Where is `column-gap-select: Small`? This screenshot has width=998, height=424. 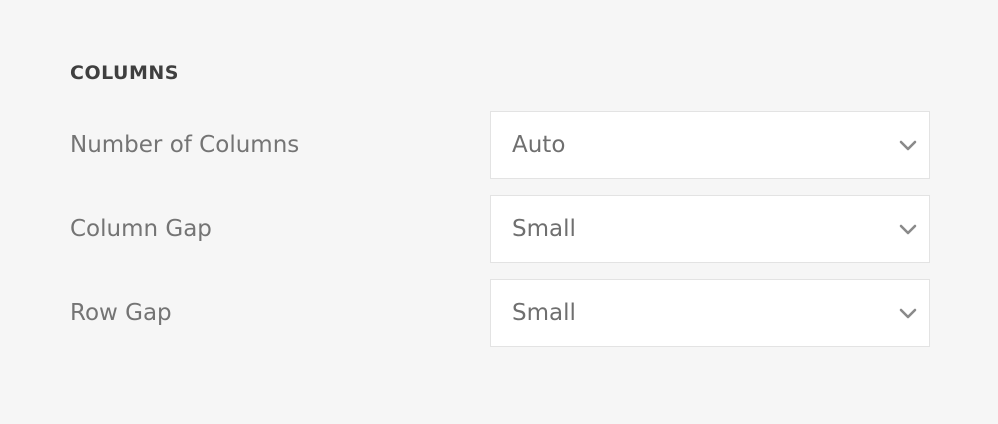
column-gap-select: Small is located at coordinates (710, 229).